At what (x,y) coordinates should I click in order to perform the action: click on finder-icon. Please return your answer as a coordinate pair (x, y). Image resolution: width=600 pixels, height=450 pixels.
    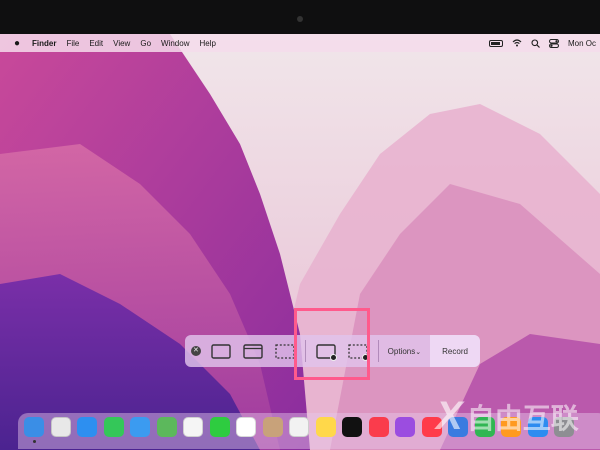
    Looking at the image, I should click on (34, 427).